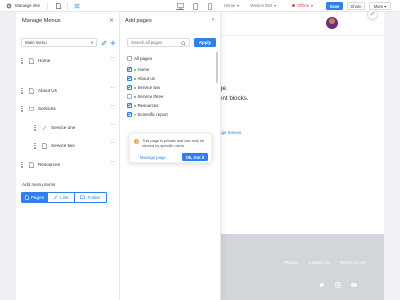  I want to click on menu-item: Resources ···, so click(68, 164).